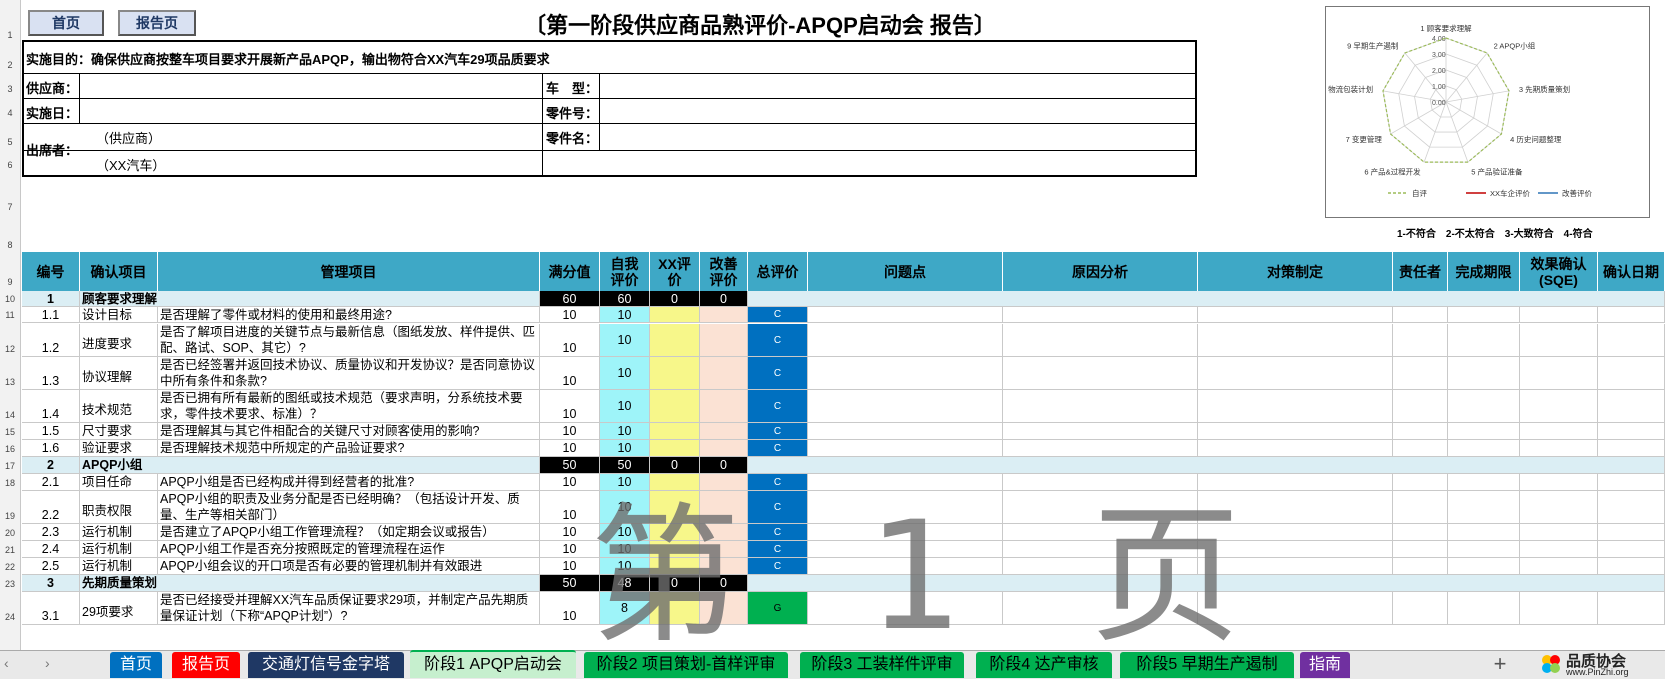 The height and width of the screenshot is (679, 1665). Describe the element at coordinates (882, 665) in the screenshot. I see `sheet-tab: 阶段3 工装样件评审` at that location.